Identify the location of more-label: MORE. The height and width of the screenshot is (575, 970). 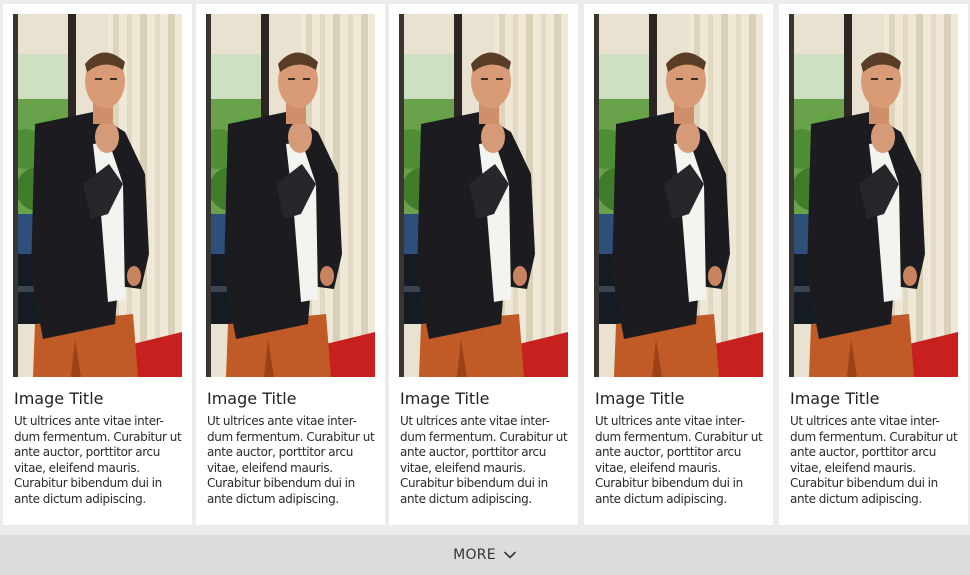
(474, 555).